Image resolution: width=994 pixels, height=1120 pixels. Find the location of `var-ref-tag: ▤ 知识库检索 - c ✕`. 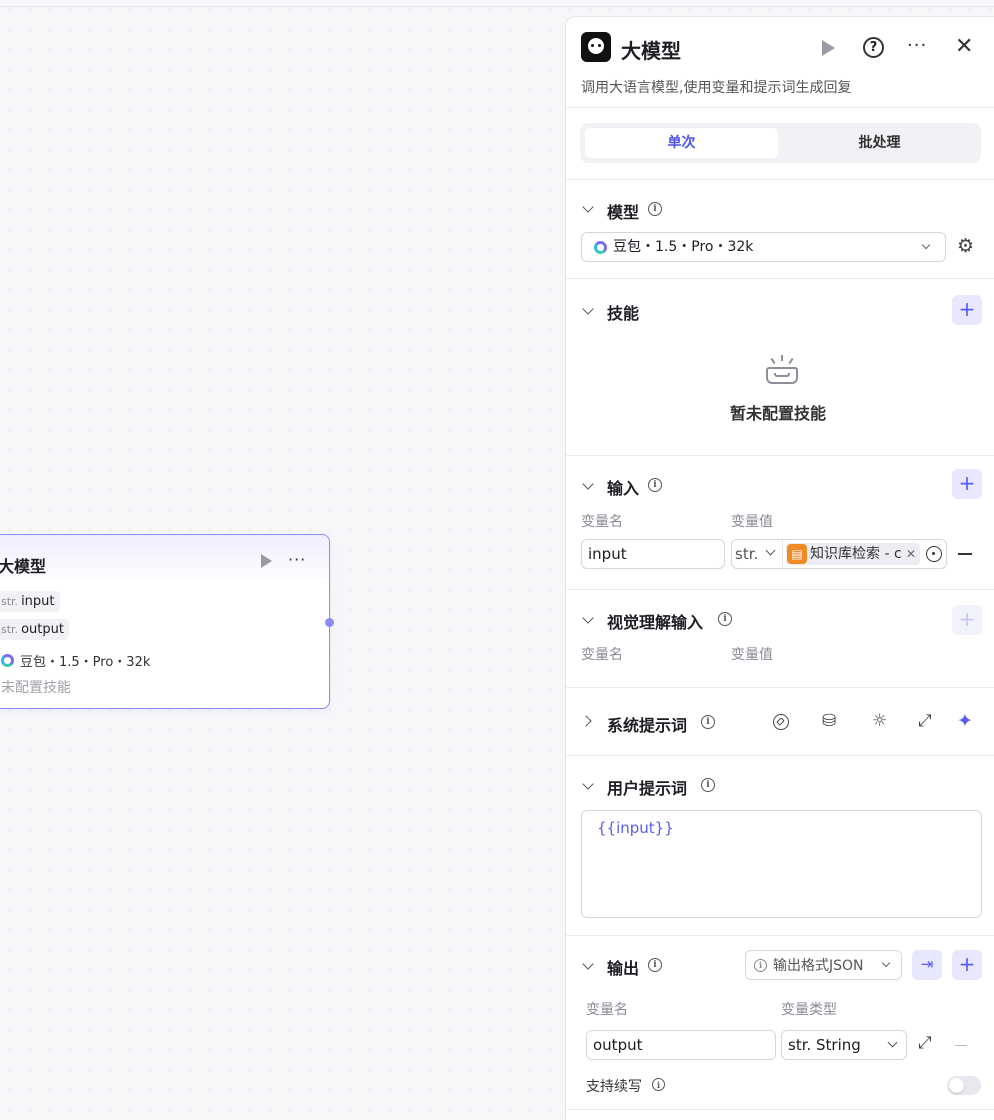

var-ref-tag: ▤ 知识库检索 - c ✕ is located at coordinates (853, 554).